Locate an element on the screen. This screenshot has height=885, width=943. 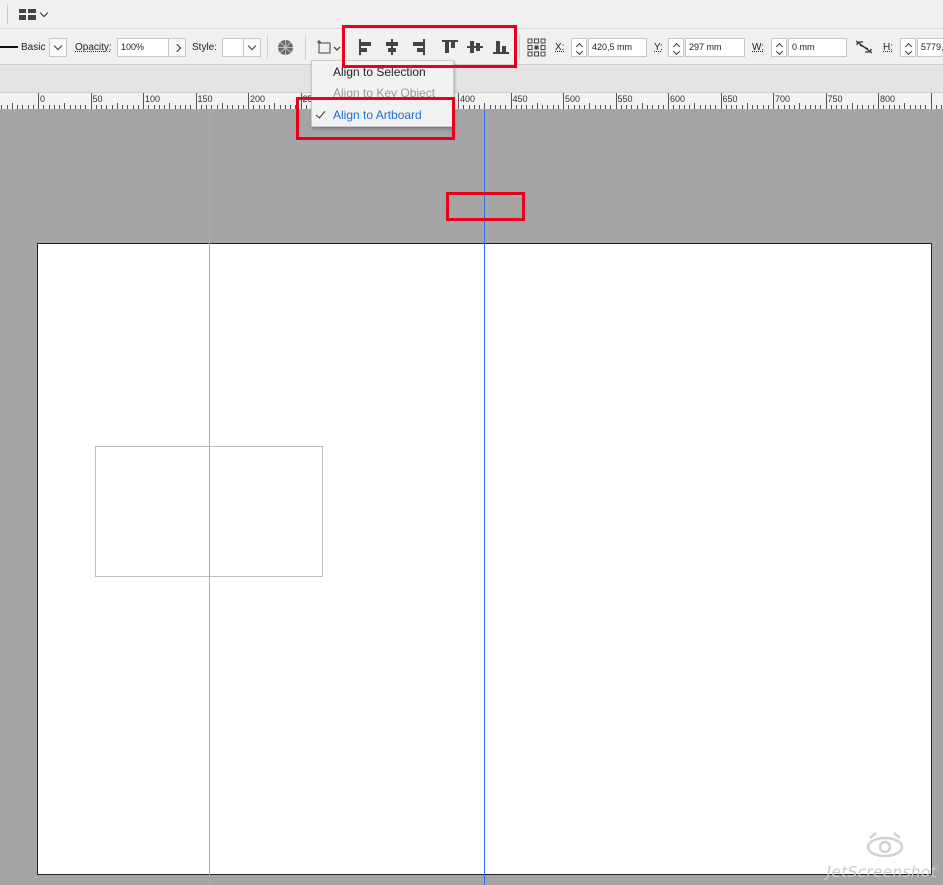
align-bottom-icon is located at coordinates (501, 47).